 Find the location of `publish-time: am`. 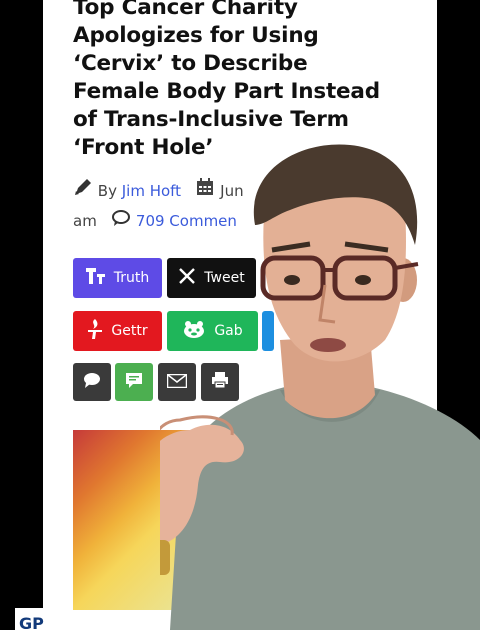

publish-time: am is located at coordinates (85, 221).